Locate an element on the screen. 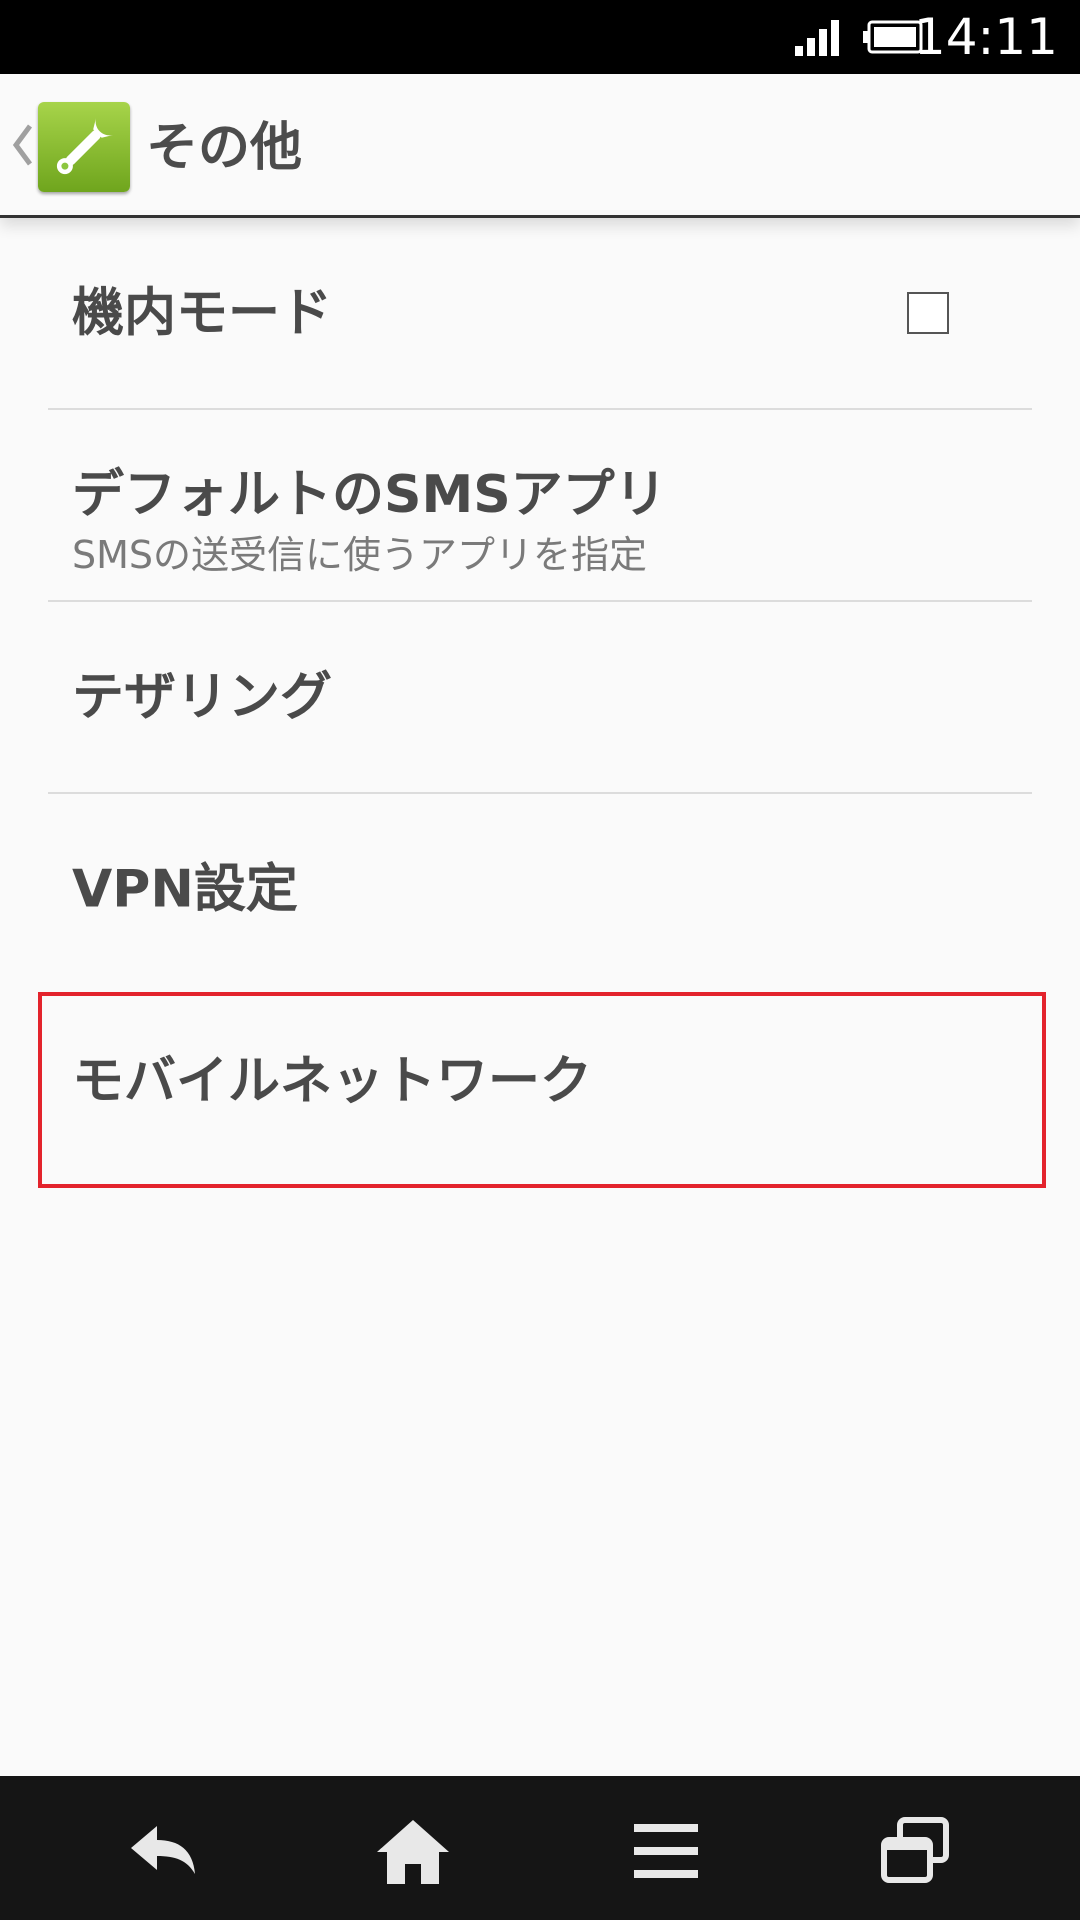  chevron-left-icon is located at coordinates (22, 145).